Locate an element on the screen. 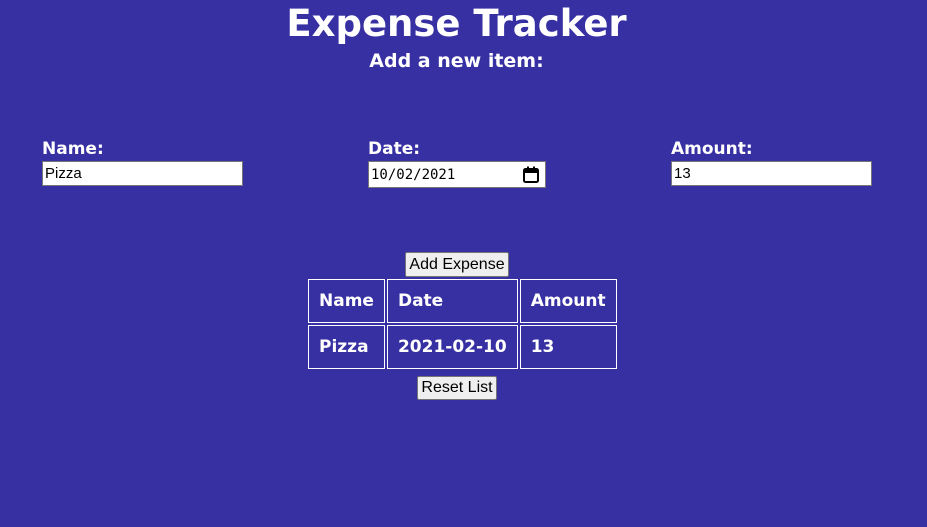 This screenshot has height=527, width=927. reset-list-button: Reset List is located at coordinates (457, 388).